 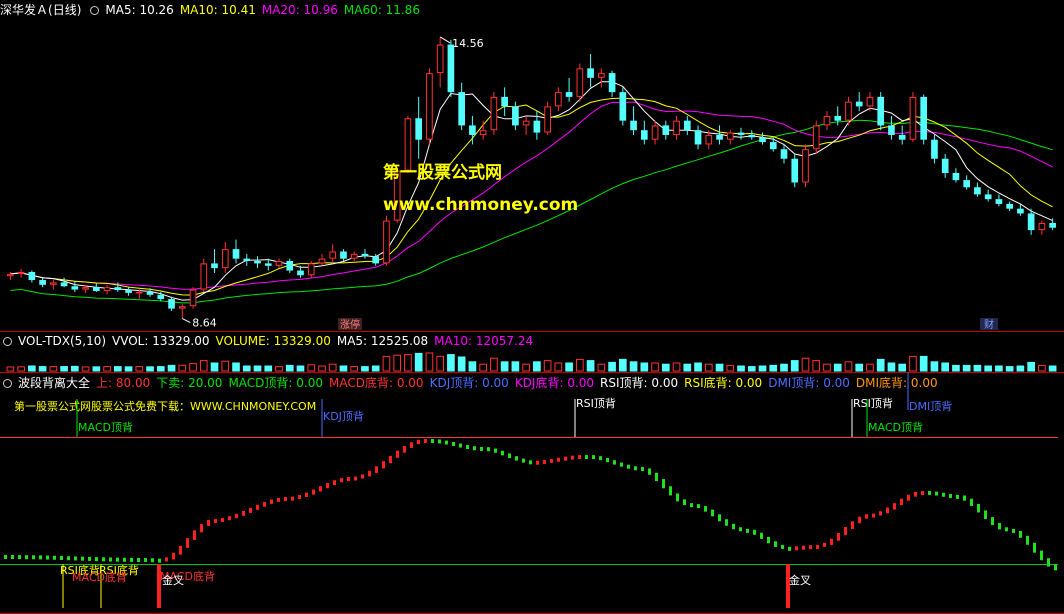 What do you see at coordinates (554, 383) in the screenshot?
I see `kdj-bottom-value: KDJ底背: 0.00` at bounding box center [554, 383].